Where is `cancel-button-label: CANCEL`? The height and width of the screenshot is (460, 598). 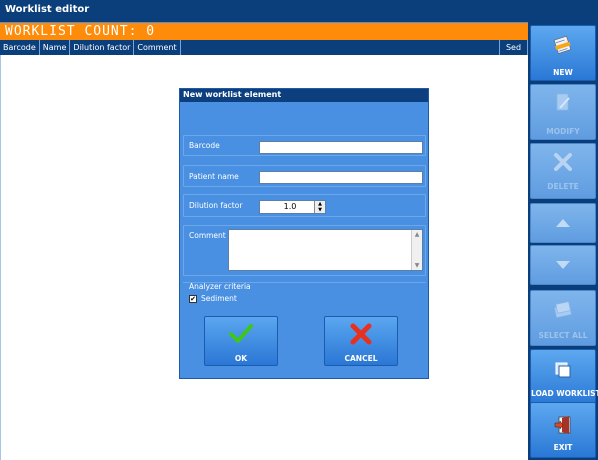 cancel-button-label: CANCEL is located at coordinates (361, 358).